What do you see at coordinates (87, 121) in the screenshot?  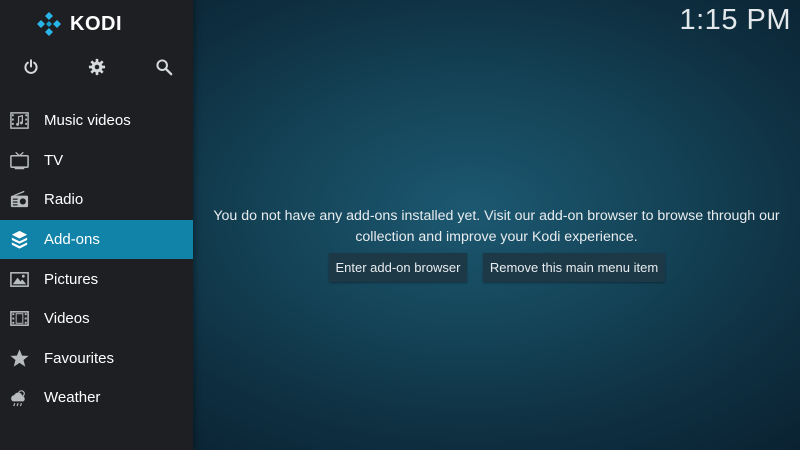 I see `menu-item-label: Music videos` at bounding box center [87, 121].